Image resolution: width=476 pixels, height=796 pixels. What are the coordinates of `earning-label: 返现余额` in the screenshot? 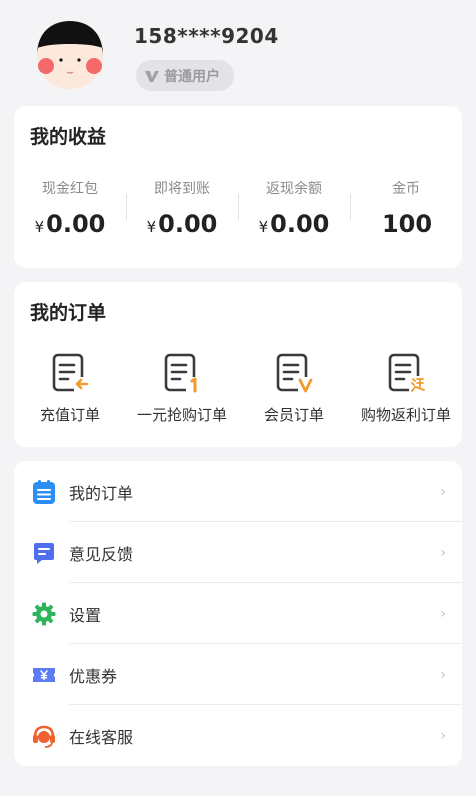 It's located at (294, 189).